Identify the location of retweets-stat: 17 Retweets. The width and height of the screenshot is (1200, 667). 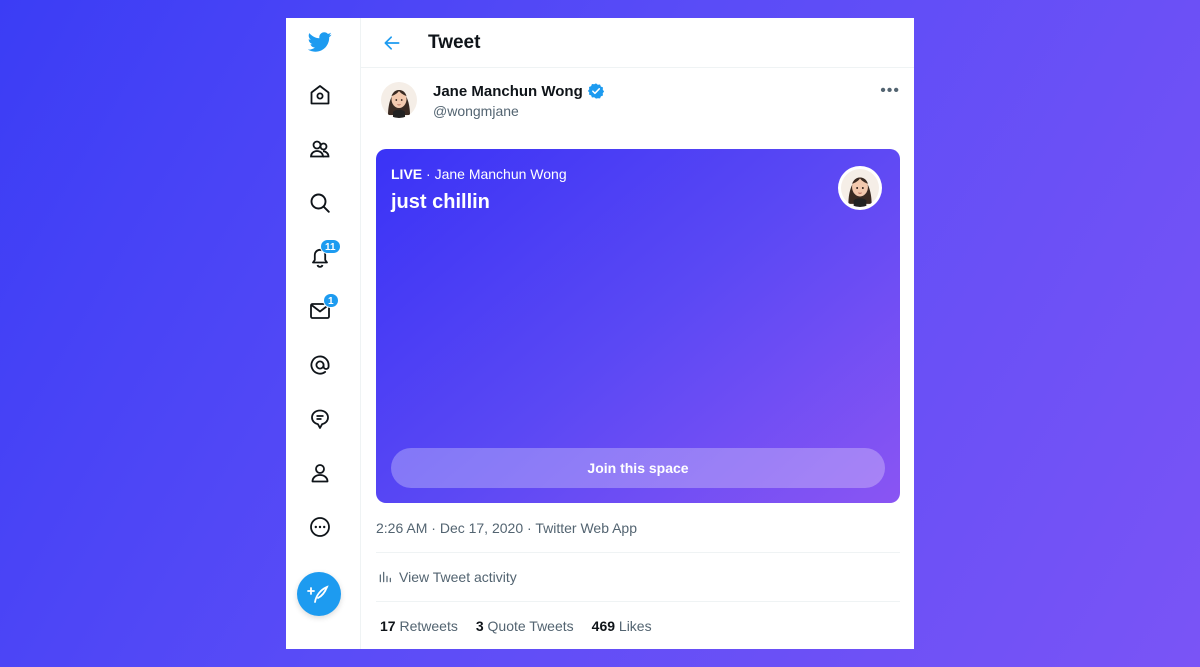
(419, 626).